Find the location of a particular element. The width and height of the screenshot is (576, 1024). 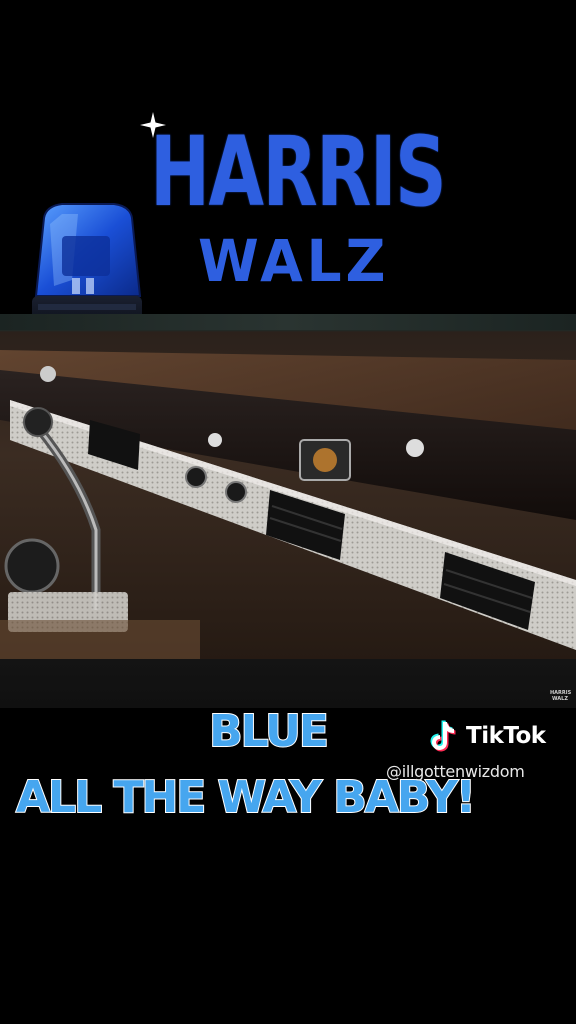

tiktok-logo-icon is located at coordinates (443, 736).